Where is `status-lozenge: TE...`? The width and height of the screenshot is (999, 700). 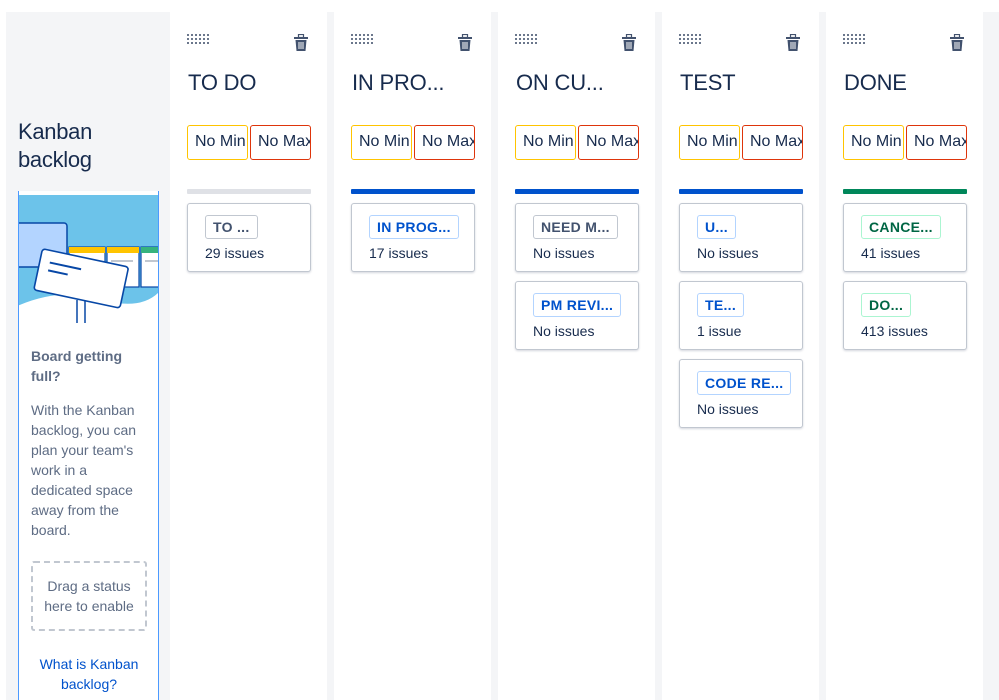
status-lozenge: TE... is located at coordinates (721, 305).